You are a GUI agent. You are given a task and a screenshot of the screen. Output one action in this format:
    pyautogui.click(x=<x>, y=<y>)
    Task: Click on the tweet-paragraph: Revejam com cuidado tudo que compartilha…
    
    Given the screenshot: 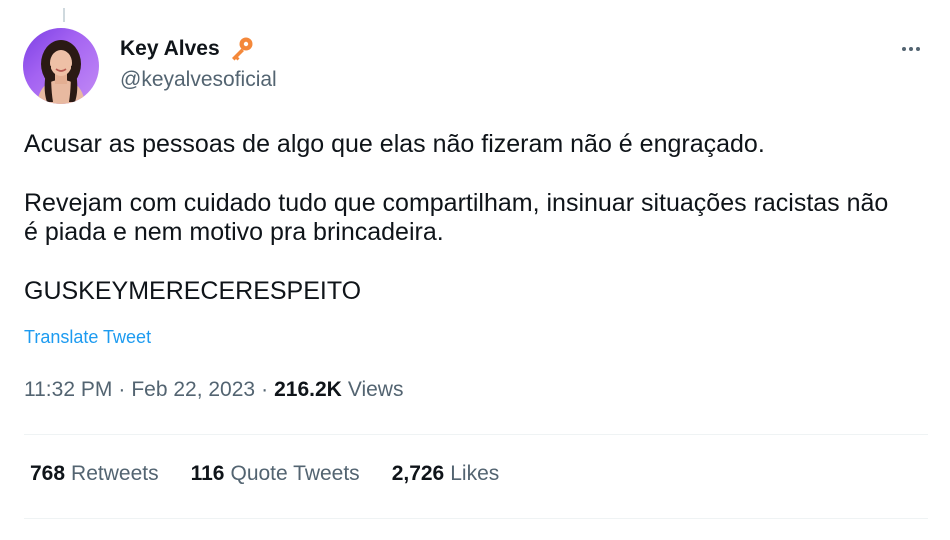 What is the action you would take?
    pyautogui.click(x=456, y=217)
    